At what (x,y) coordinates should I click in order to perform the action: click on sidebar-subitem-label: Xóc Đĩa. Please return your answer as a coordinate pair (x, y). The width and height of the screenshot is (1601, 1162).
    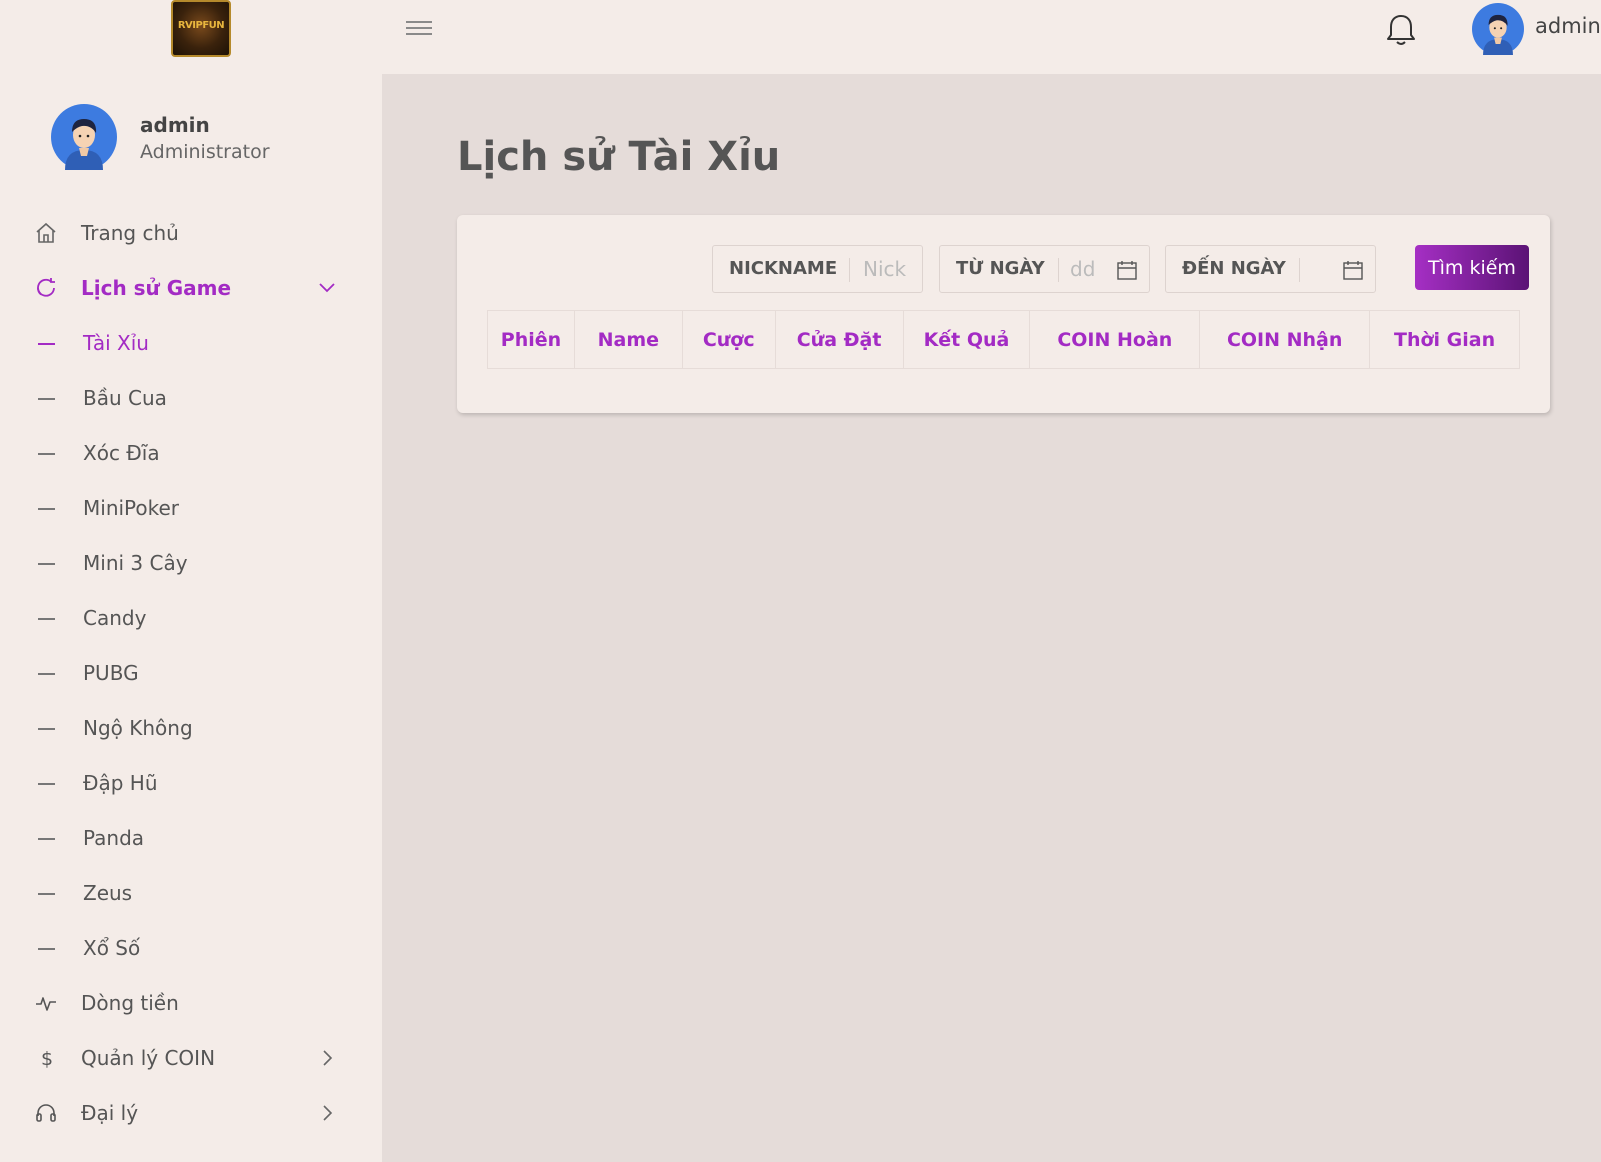
    Looking at the image, I should click on (121, 453).